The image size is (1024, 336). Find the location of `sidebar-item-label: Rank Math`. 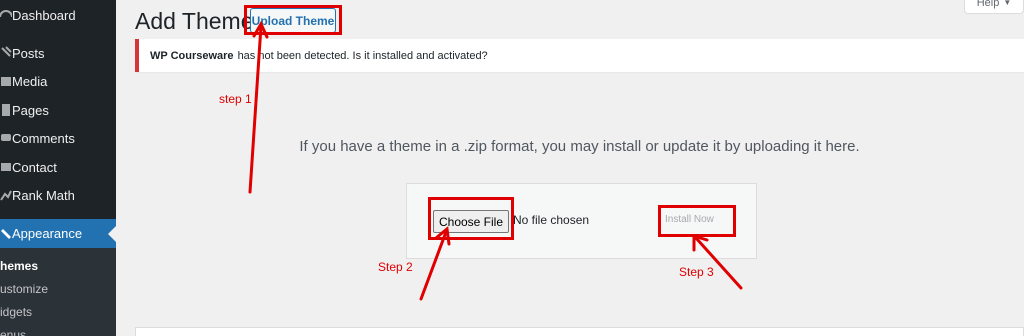

sidebar-item-label: Rank Math is located at coordinates (43, 195).